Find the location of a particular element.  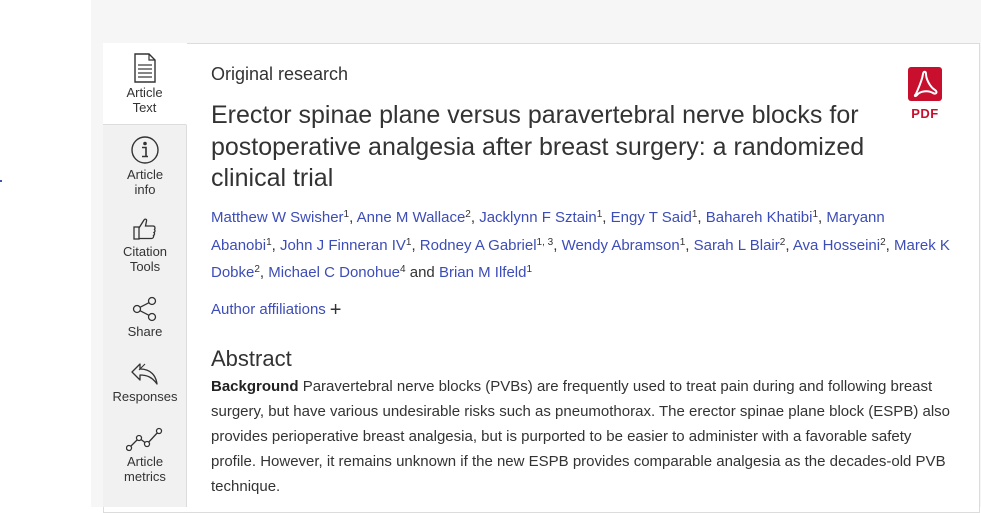

sidebar-item-label: Share is located at coordinates (145, 331).